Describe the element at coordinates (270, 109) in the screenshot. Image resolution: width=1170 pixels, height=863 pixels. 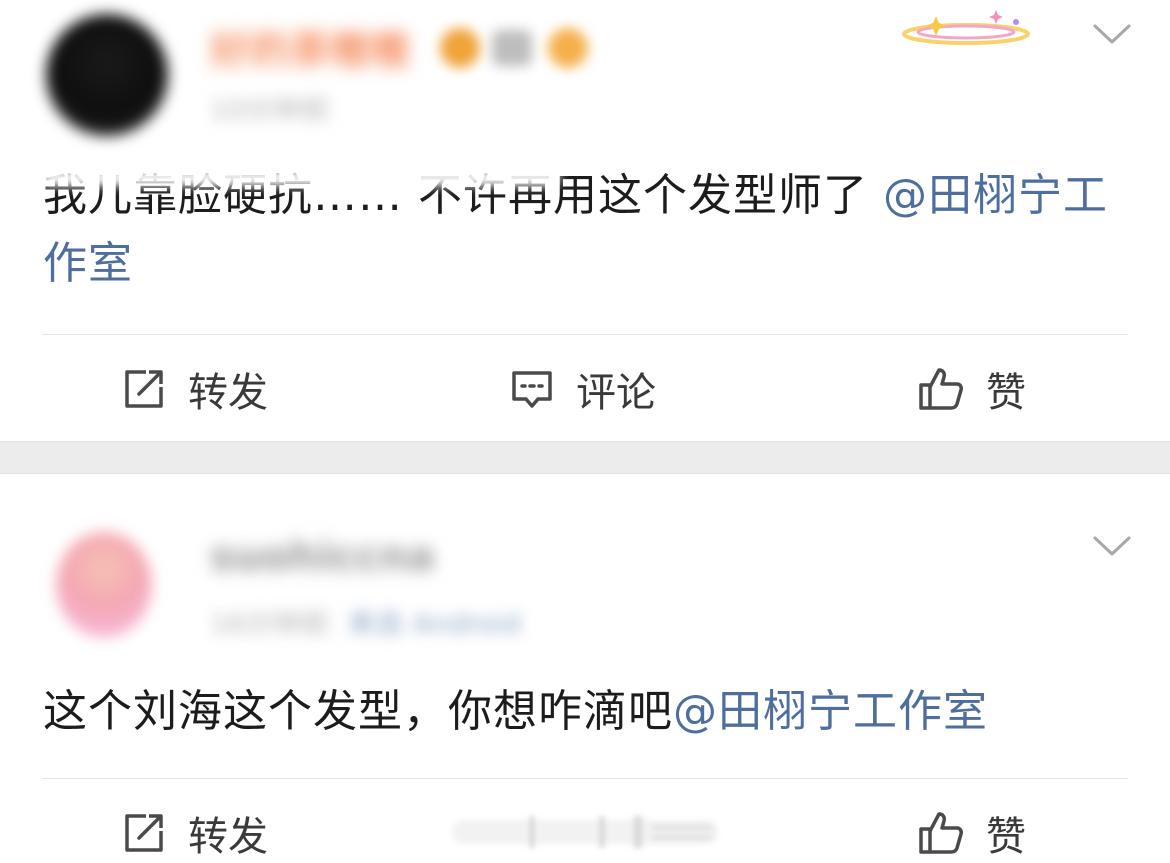
I see `post-time: 10分钟前` at that location.